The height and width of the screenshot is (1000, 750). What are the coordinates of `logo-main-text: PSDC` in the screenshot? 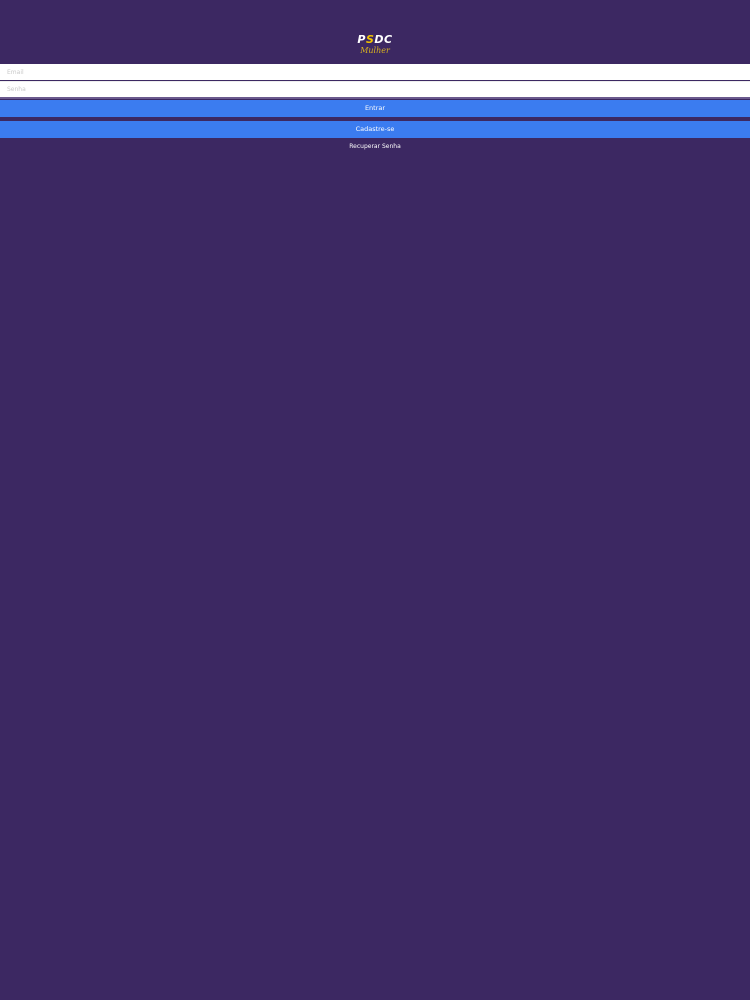 It's located at (375, 39).